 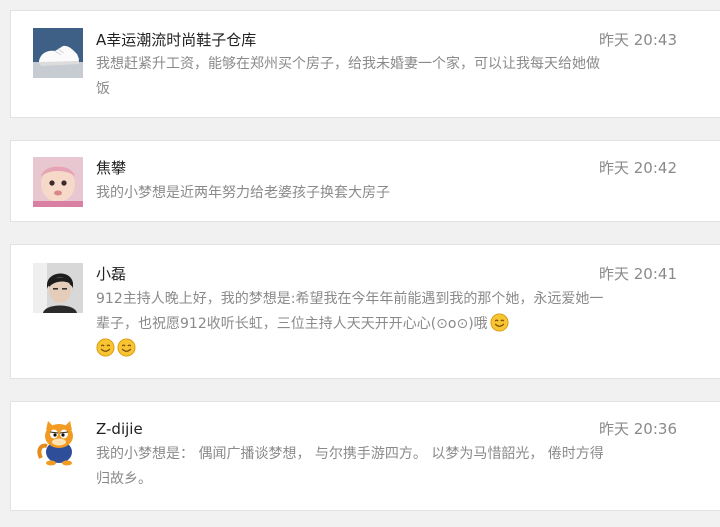 I want to click on commenter-name: 小磊, so click(x=111, y=274).